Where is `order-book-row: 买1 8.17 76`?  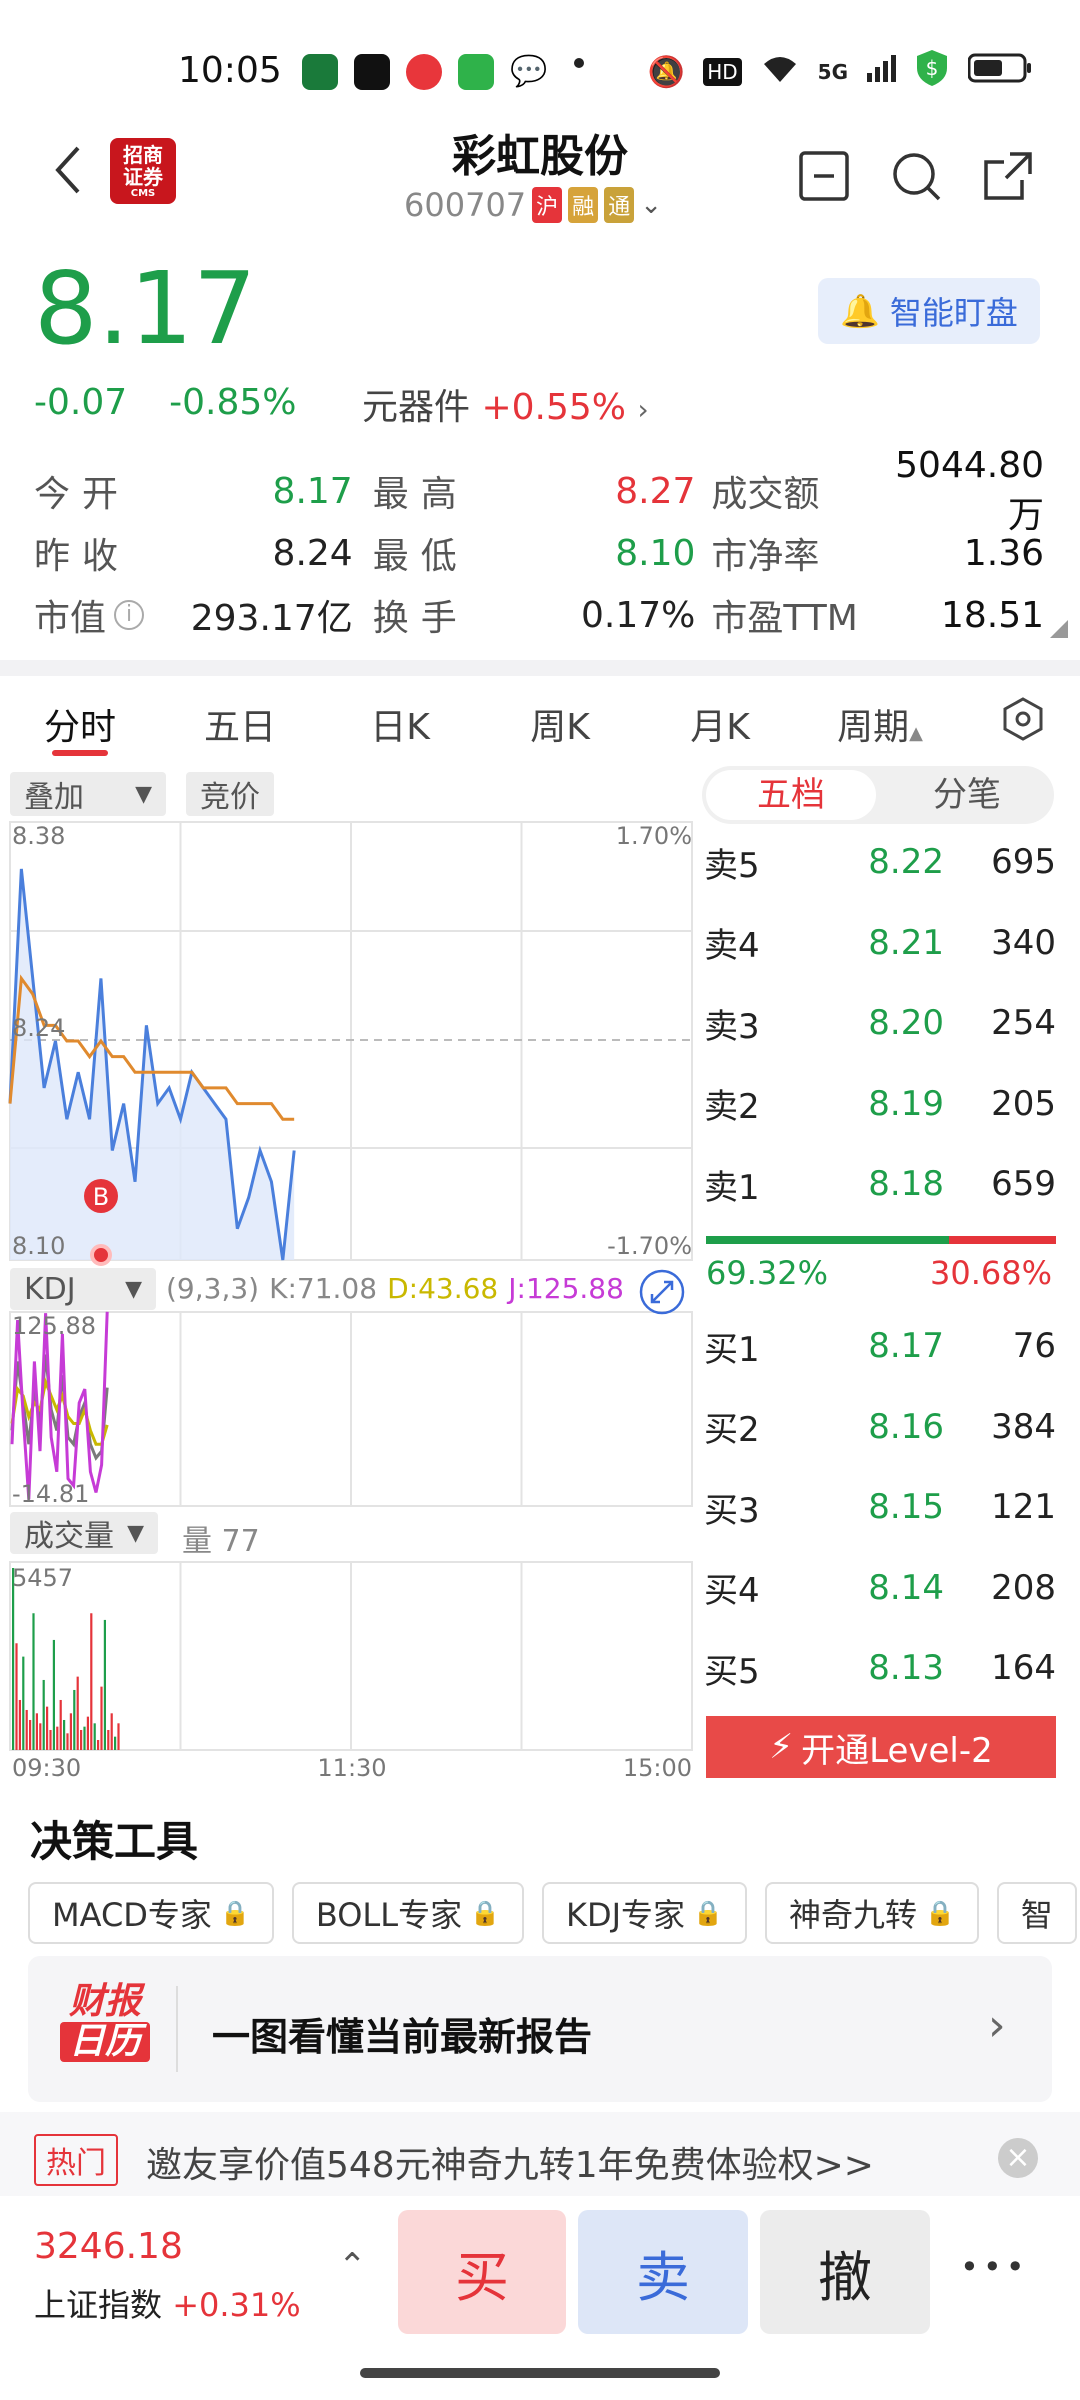 order-book-row: 买1 8.17 76 is located at coordinates (880, 1346).